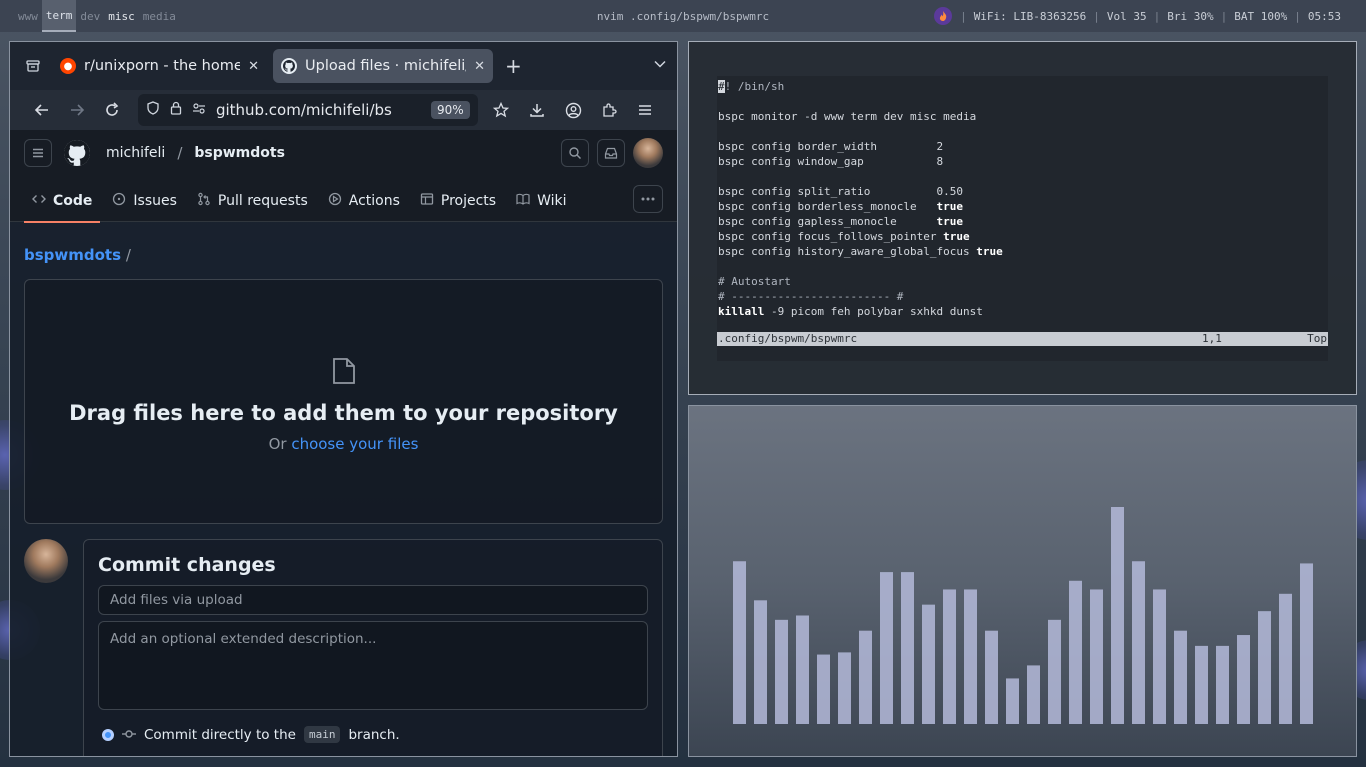  Describe the element at coordinates (943, 16) in the screenshot. I see `flame-icon` at that location.